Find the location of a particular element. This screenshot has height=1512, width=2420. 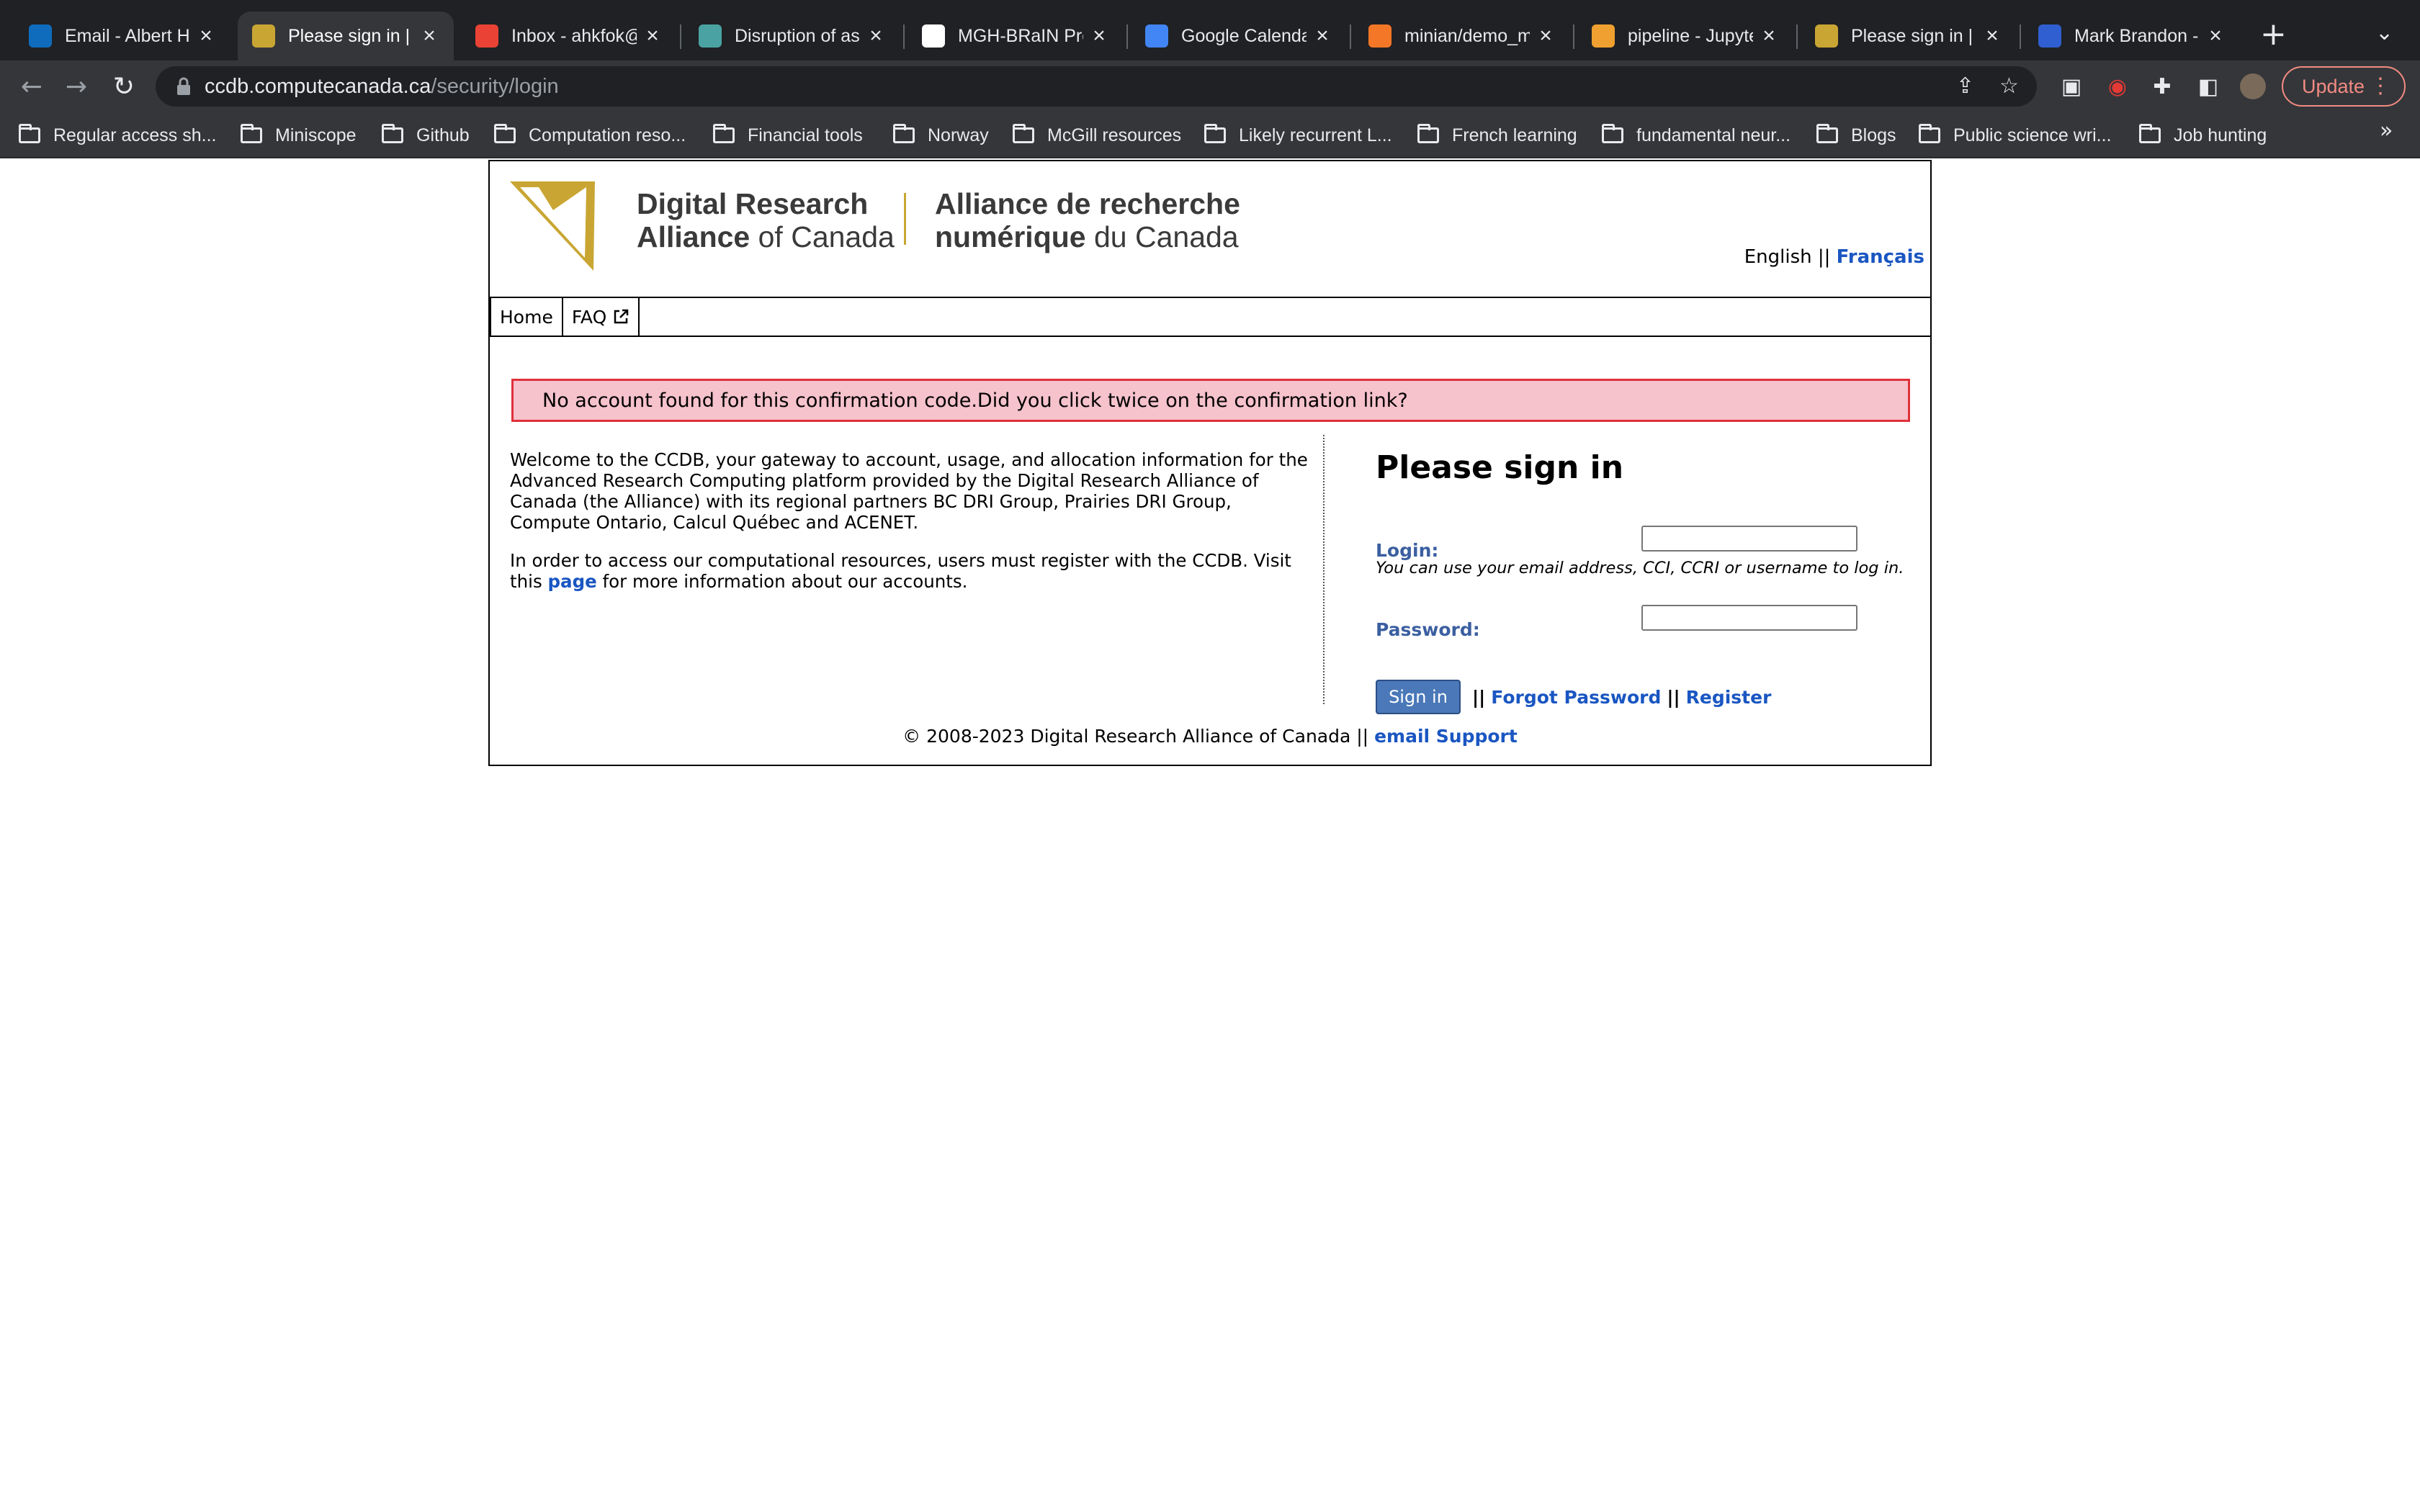

new-tab-button: + is located at coordinates (2273, 34).